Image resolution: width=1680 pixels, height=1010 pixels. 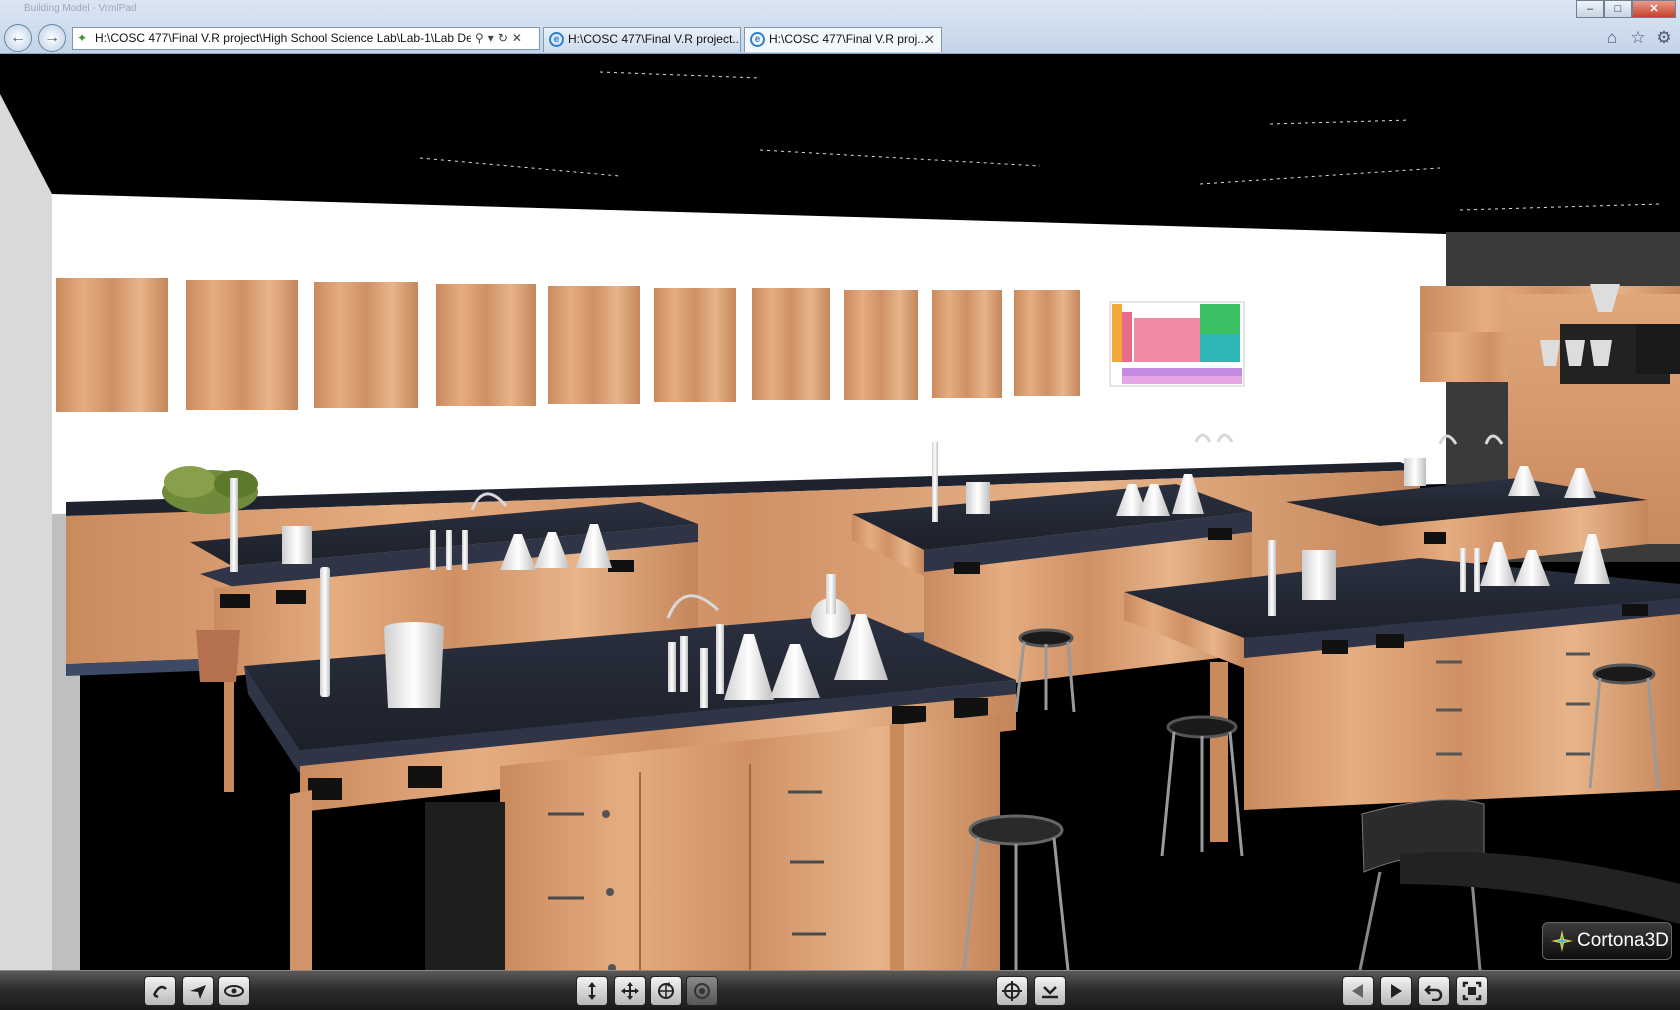 I want to click on roll-mode-button, so click(x=702, y=991).